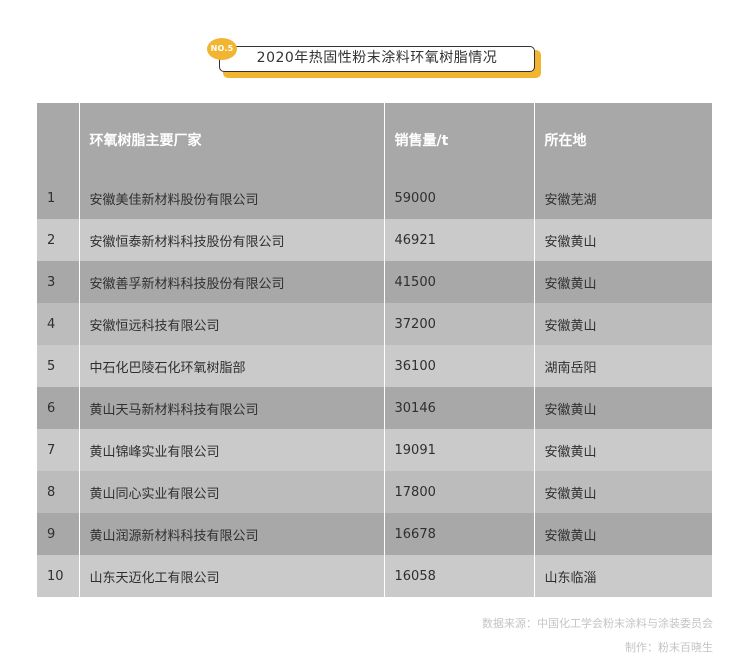 This screenshot has height=666, width=741. Describe the element at coordinates (623, 140) in the screenshot. I see `header-location: 所在地` at that location.